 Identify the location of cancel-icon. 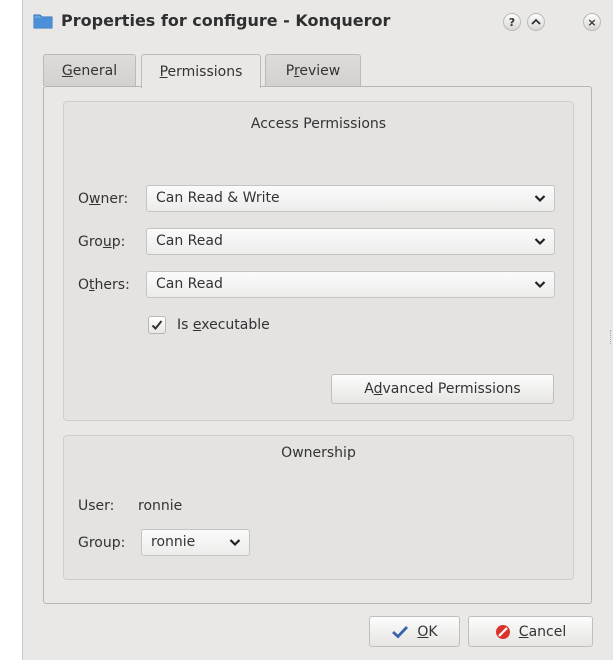
(502, 631).